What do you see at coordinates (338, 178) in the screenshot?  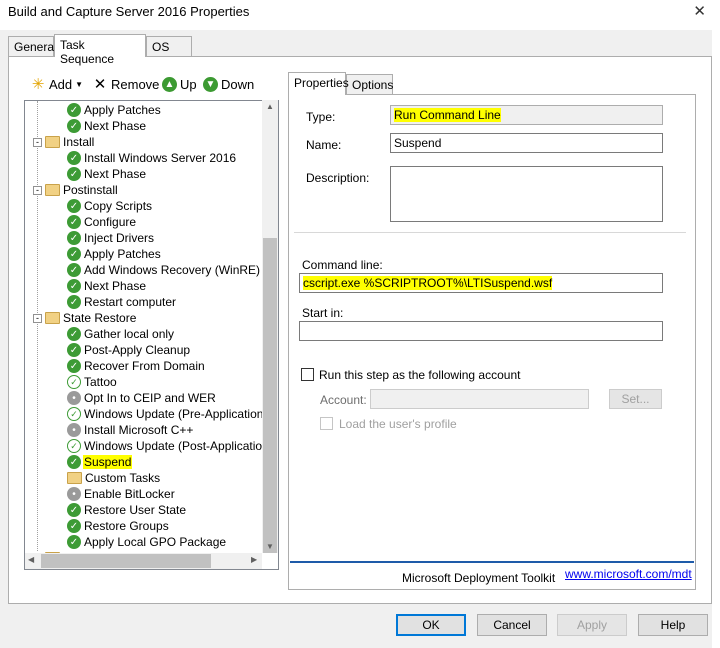 I see `description-label: Description:` at bounding box center [338, 178].